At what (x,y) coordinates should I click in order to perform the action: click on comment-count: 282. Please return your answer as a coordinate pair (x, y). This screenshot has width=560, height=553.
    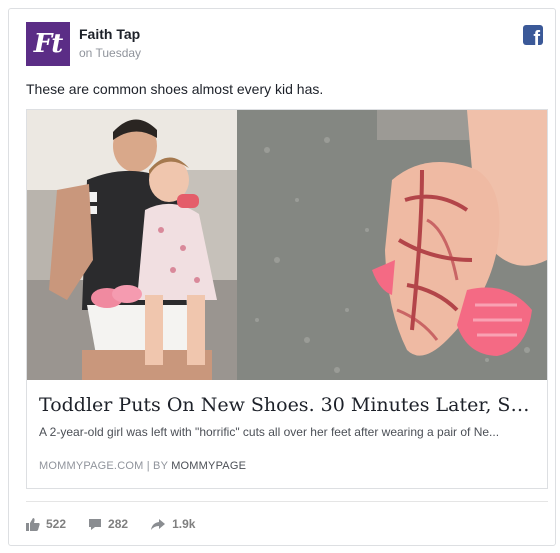
    Looking at the image, I should click on (118, 524).